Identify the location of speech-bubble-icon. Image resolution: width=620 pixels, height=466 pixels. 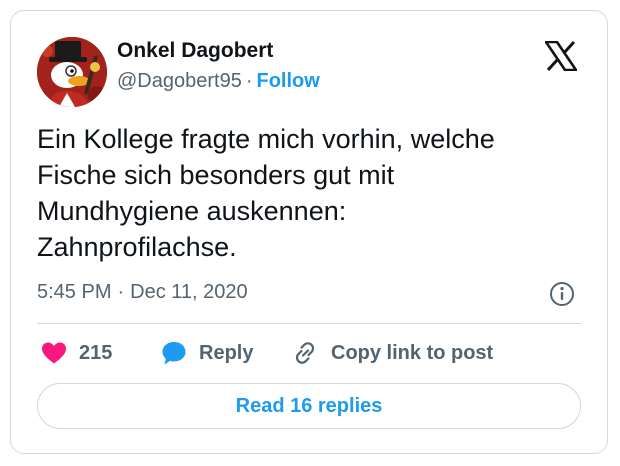
(174, 353).